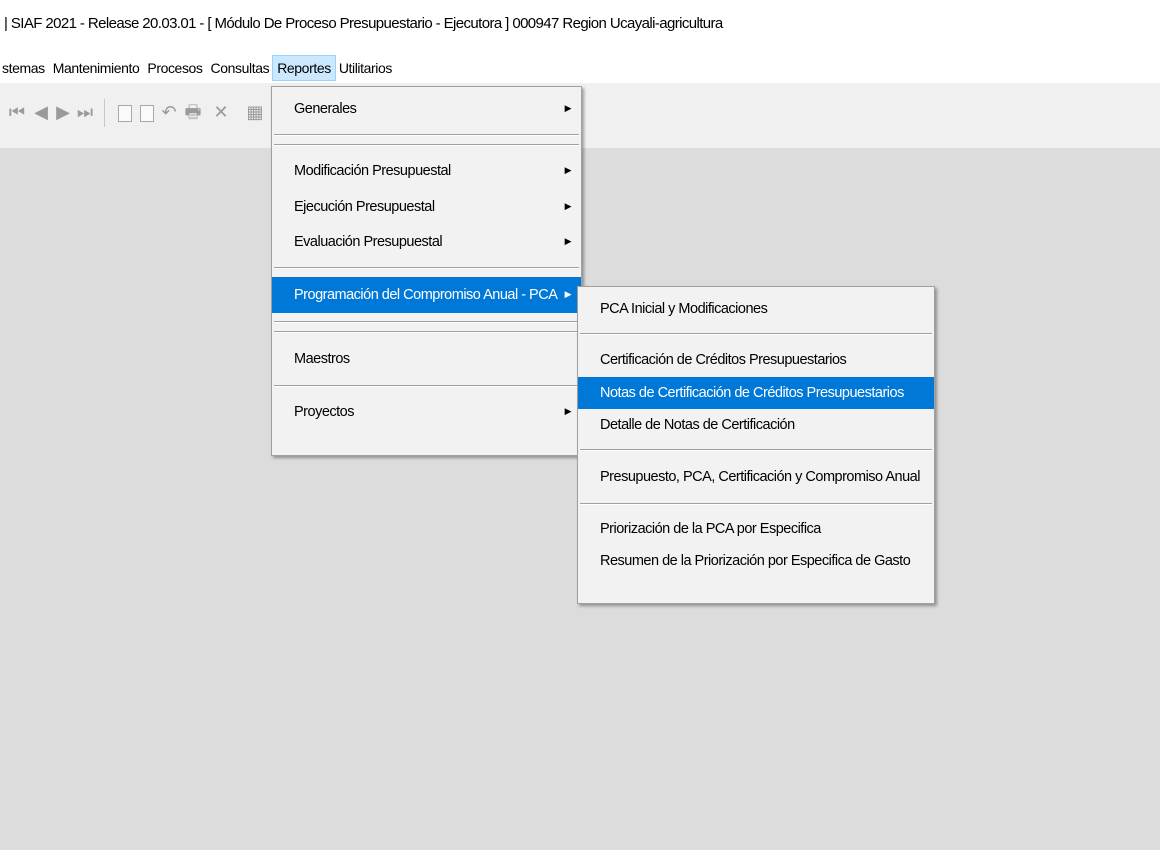 The height and width of the screenshot is (850, 1160). I want to click on menu-sistemas: stemas, so click(24, 68).